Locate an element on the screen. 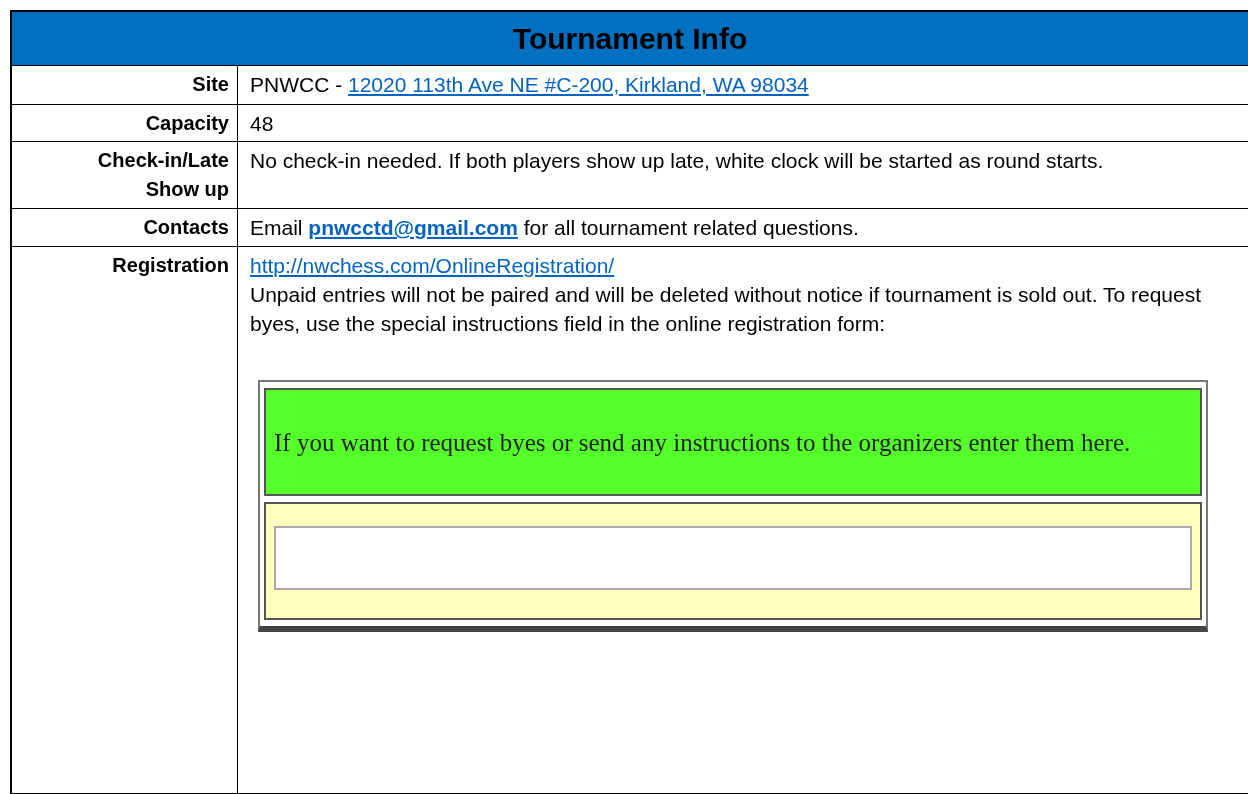  row-label: Capacity is located at coordinates (125, 123).